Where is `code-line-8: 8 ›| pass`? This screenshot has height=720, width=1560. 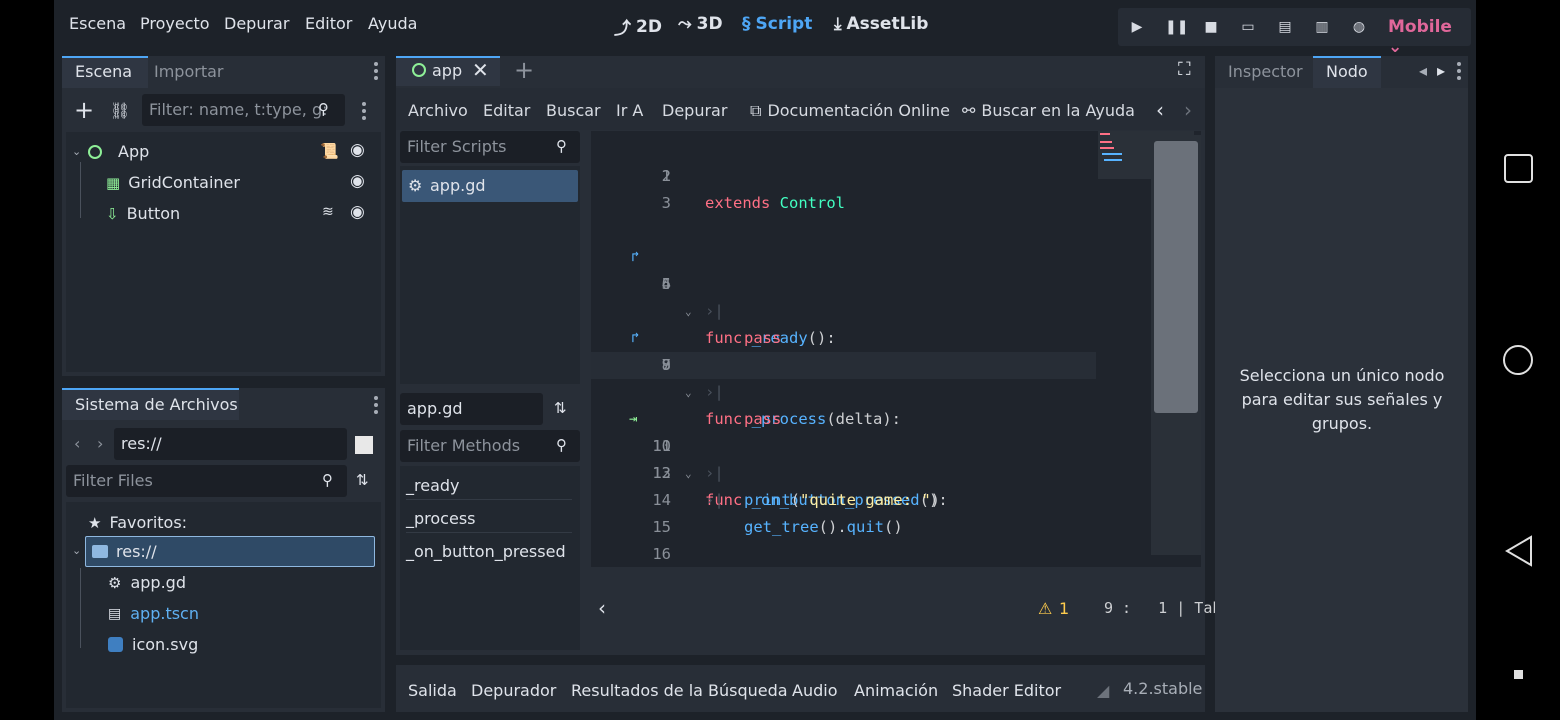
code-line-8: 8 ›| pass is located at coordinates (721, 392).